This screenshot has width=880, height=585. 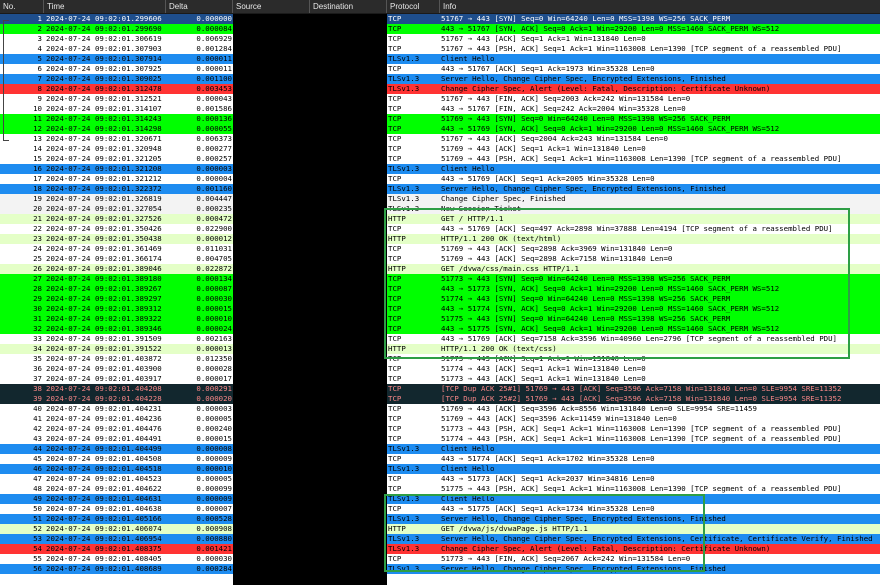 I want to click on column-header-delta: Delta, so click(x=199, y=6).